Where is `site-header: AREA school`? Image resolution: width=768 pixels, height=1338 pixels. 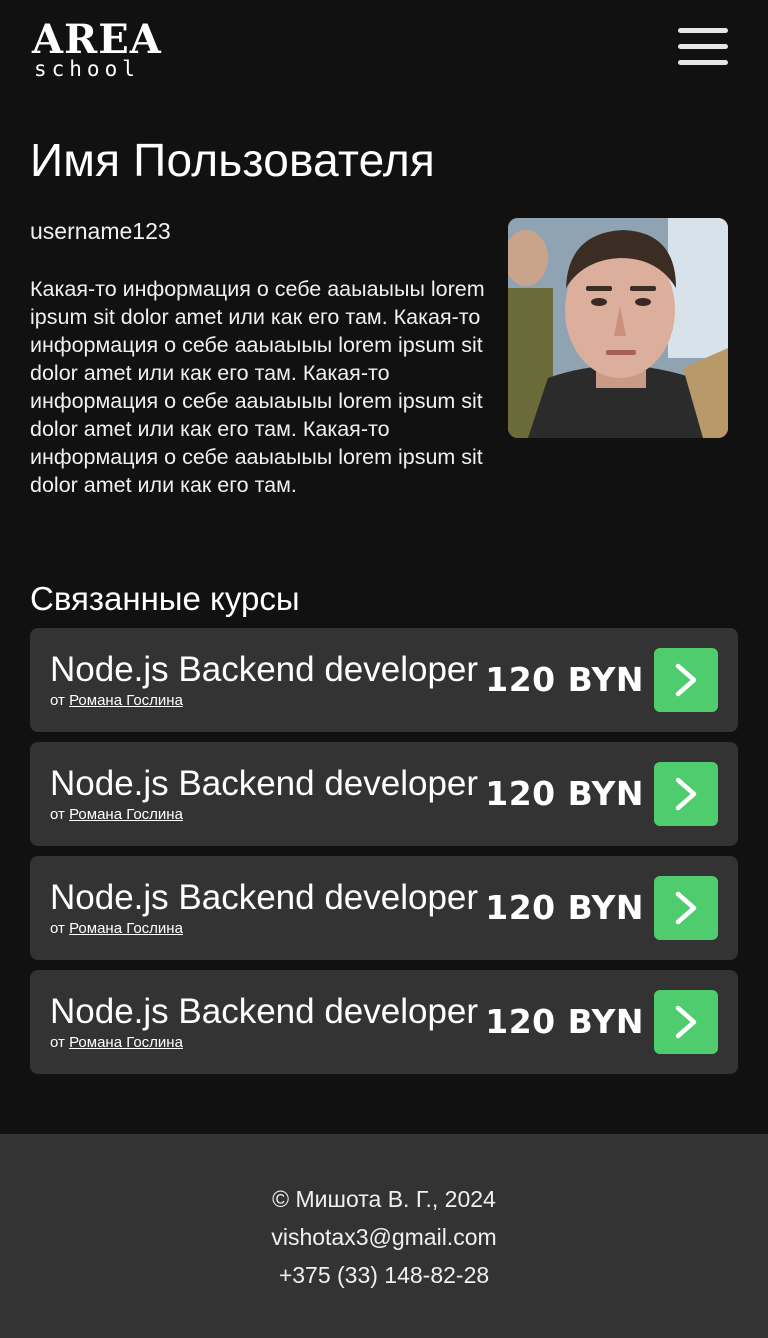
site-header: AREA school is located at coordinates (384, 50).